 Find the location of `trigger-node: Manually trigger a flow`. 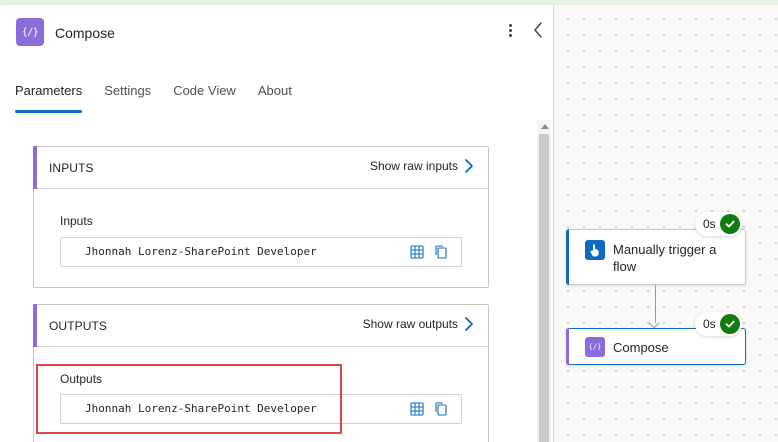

trigger-node: Manually trigger a flow is located at coordinates (656, 257).